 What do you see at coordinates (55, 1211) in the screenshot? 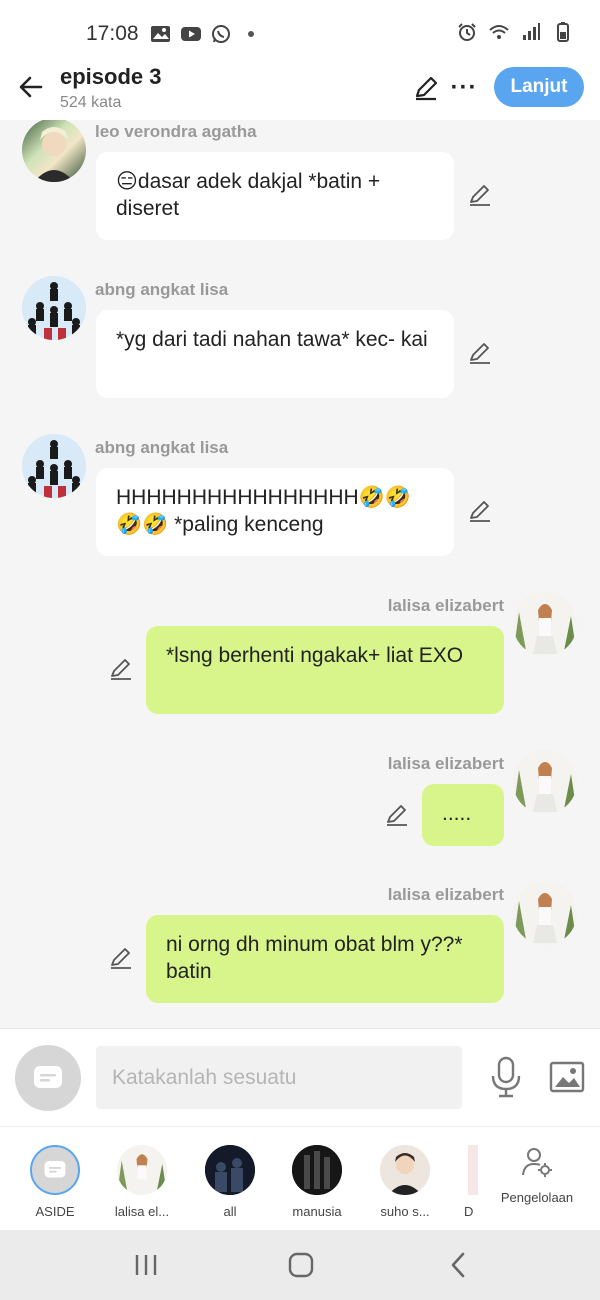
I see `character-label: ASIDE` at bounding box center [55, 1211].